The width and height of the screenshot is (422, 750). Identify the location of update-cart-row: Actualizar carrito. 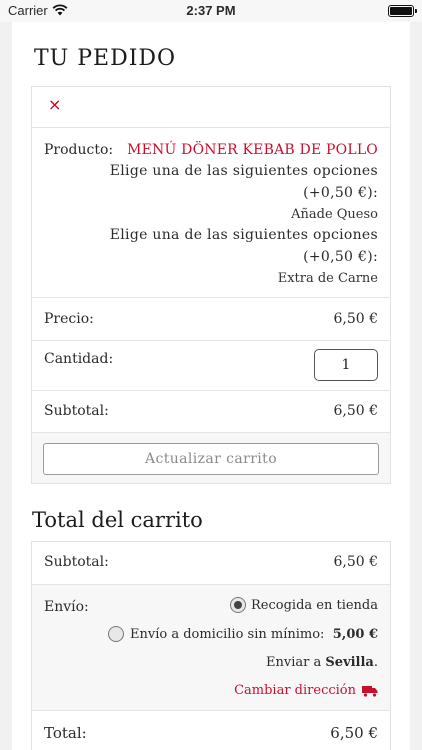
(211, 457).